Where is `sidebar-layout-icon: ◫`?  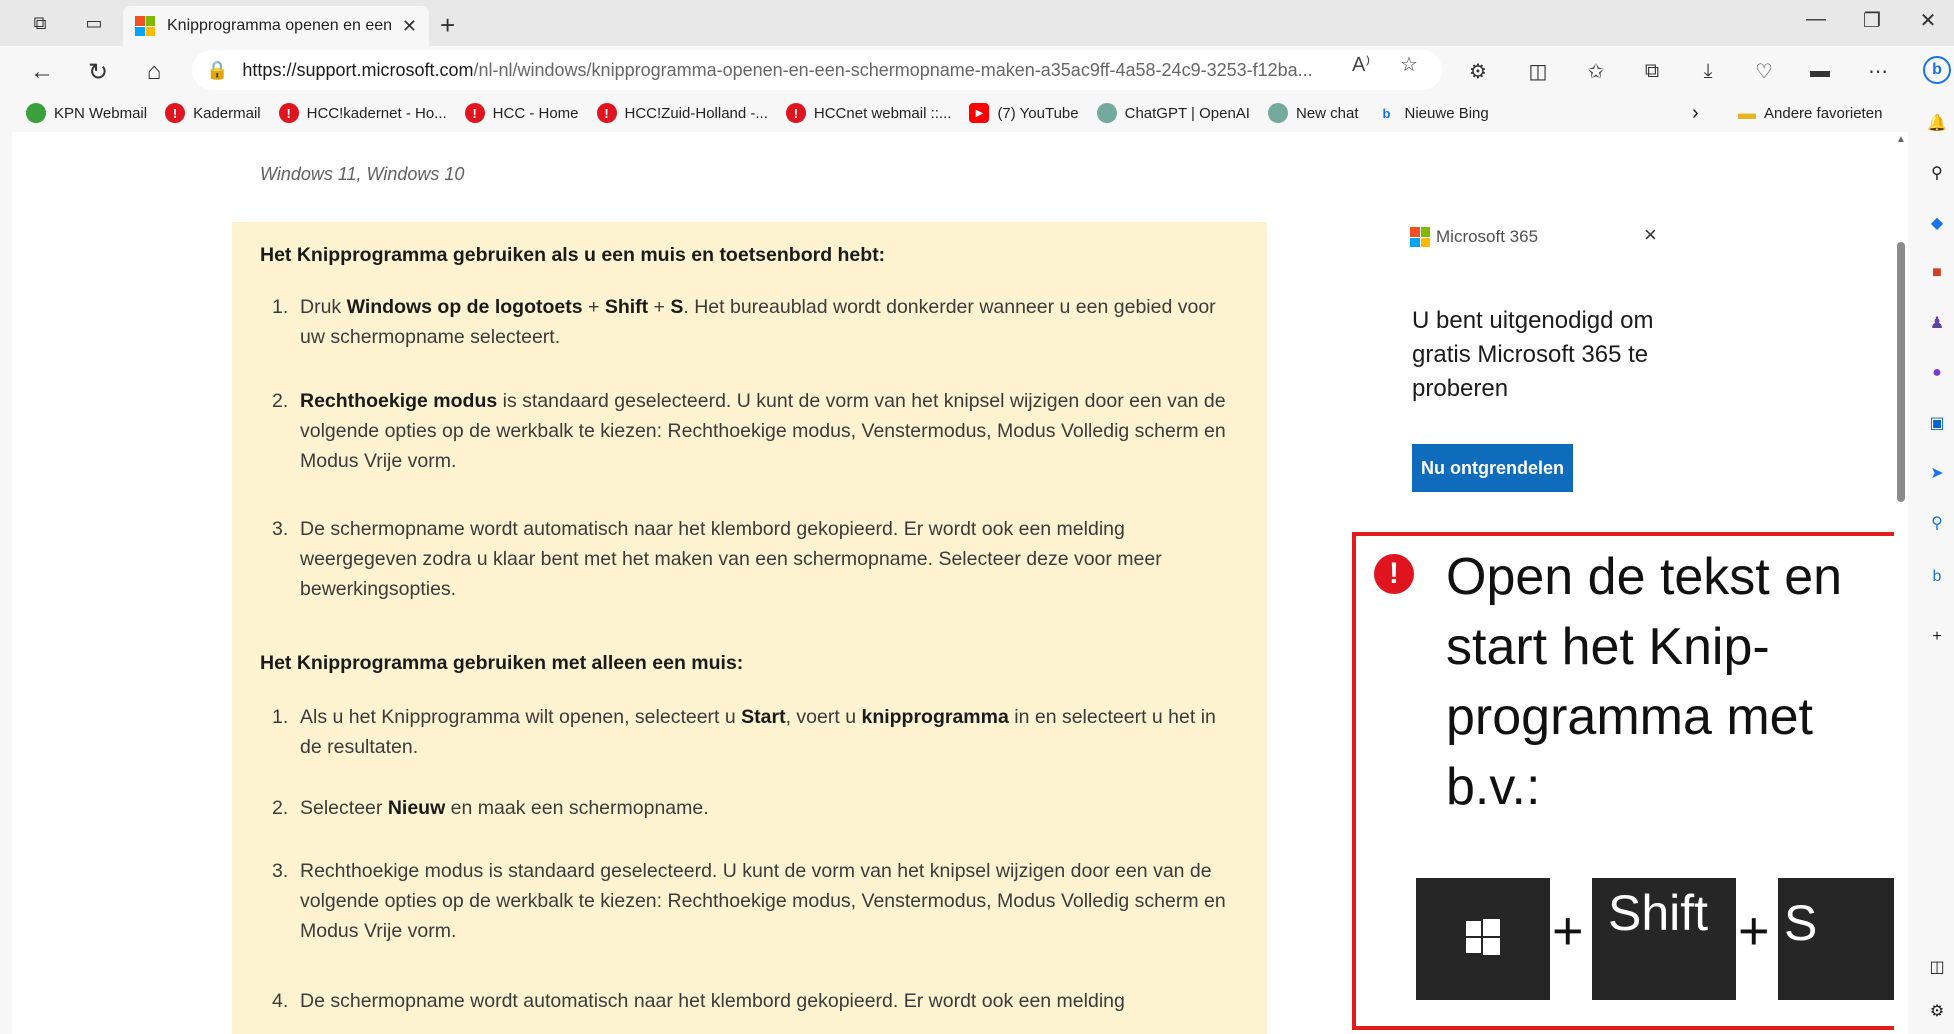
sidebar-layout-icon: ◫ is located at coordinates (1937, 967).